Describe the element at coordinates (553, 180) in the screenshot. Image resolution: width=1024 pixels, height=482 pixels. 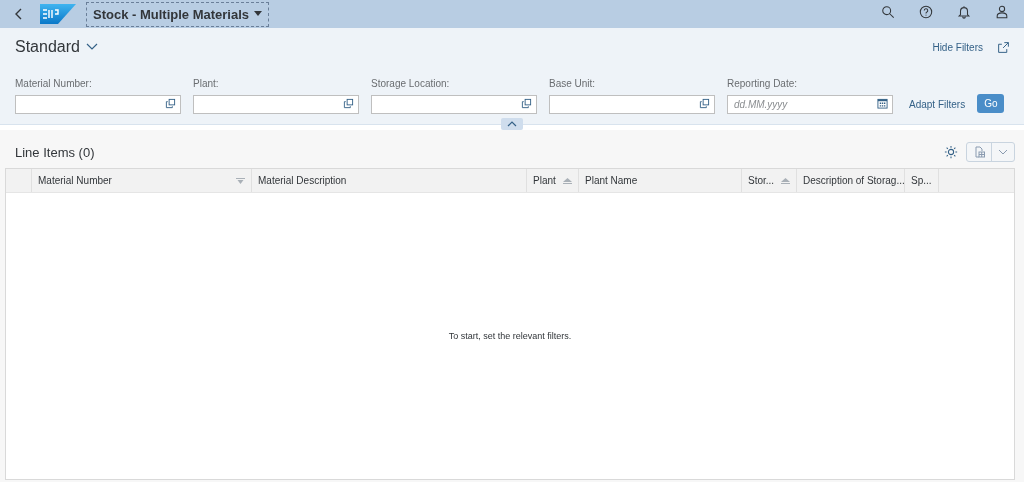
I see `column-header: Plant` at that location.